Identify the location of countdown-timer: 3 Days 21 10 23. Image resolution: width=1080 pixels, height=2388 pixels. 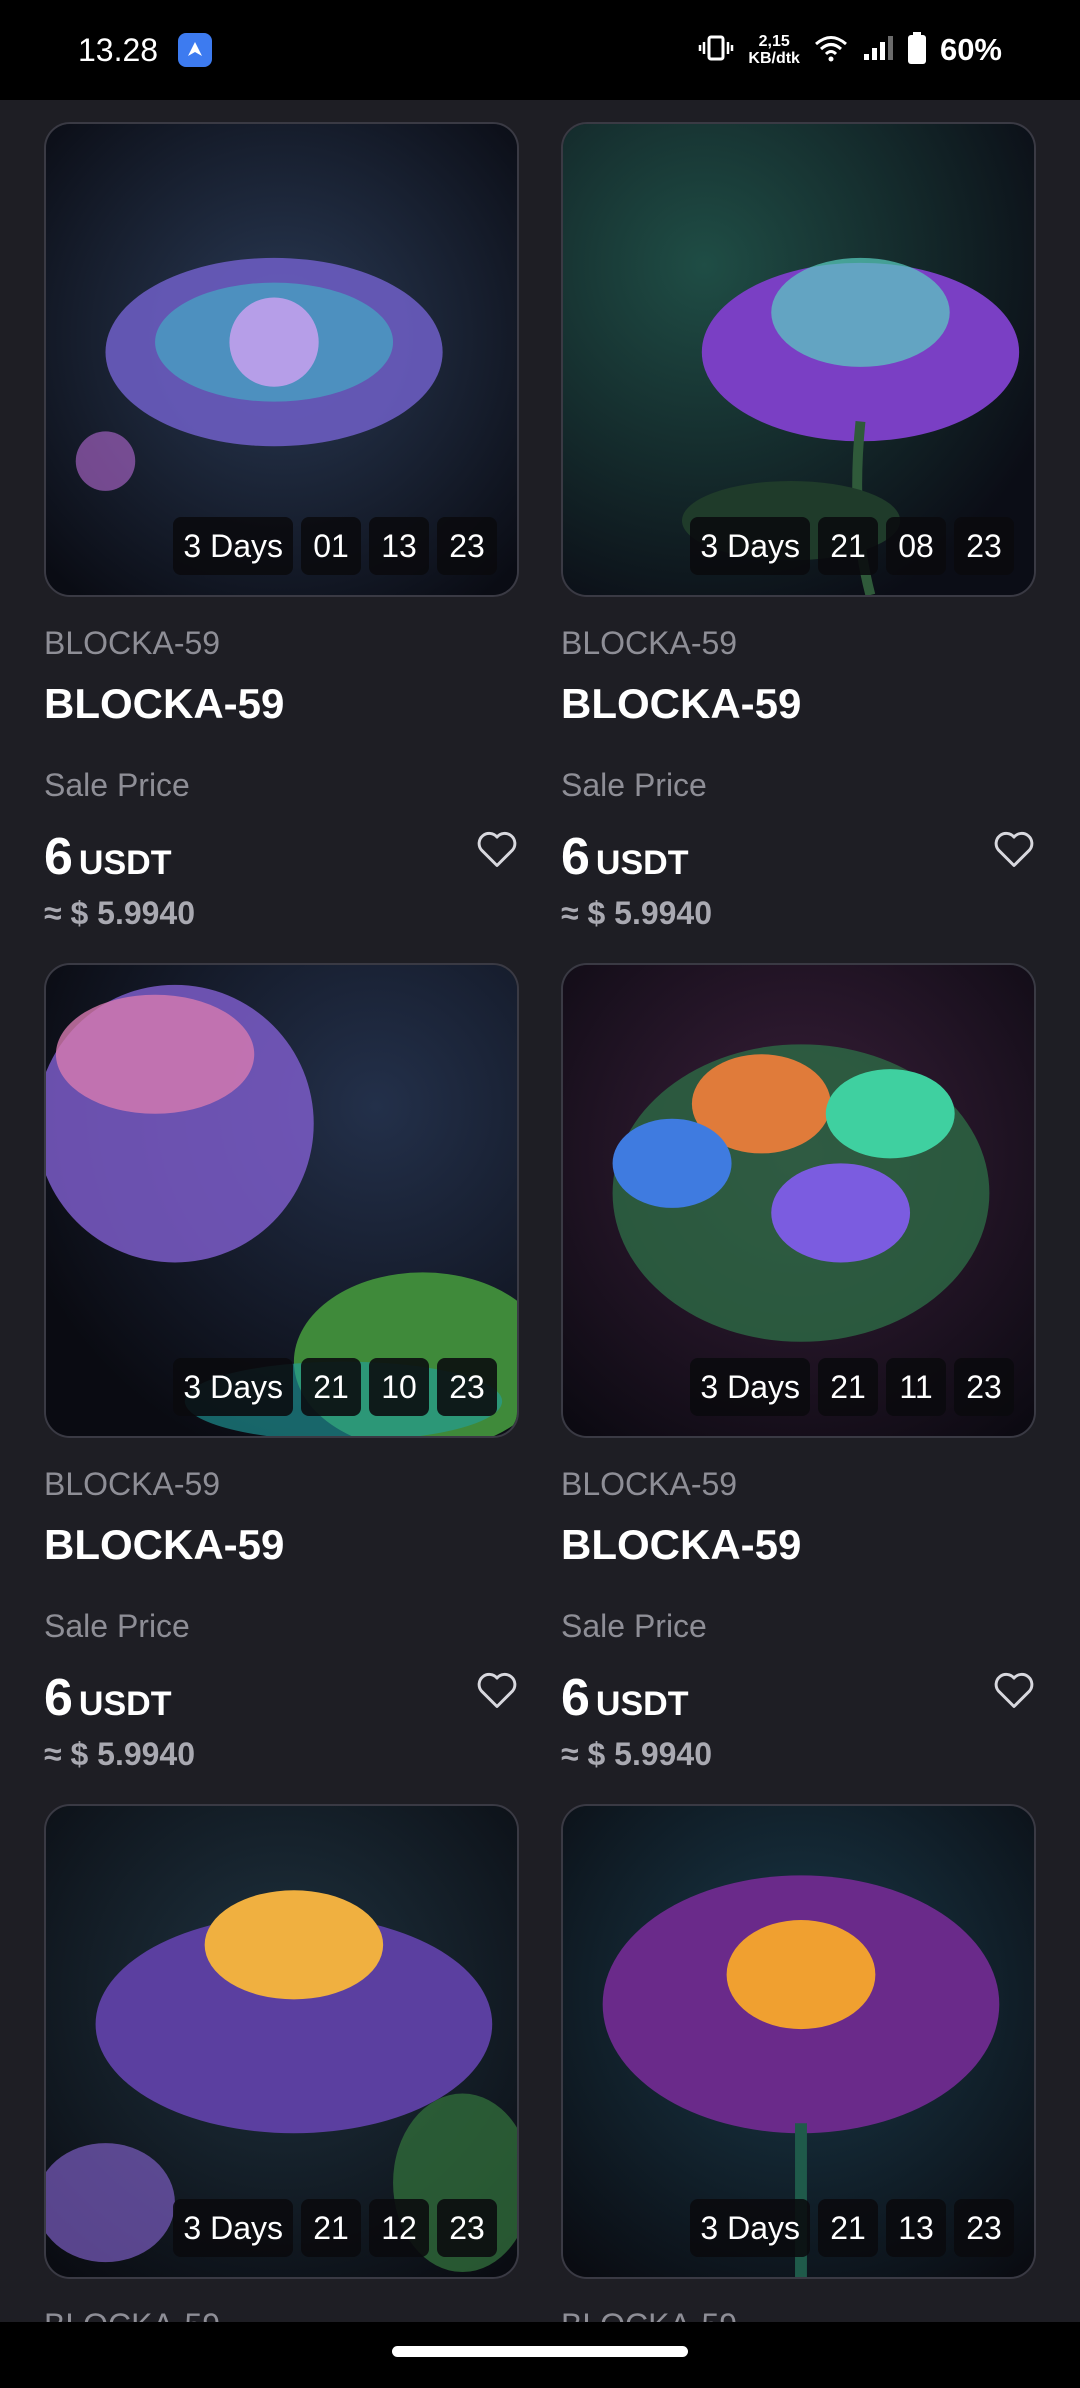
(335, 1387).